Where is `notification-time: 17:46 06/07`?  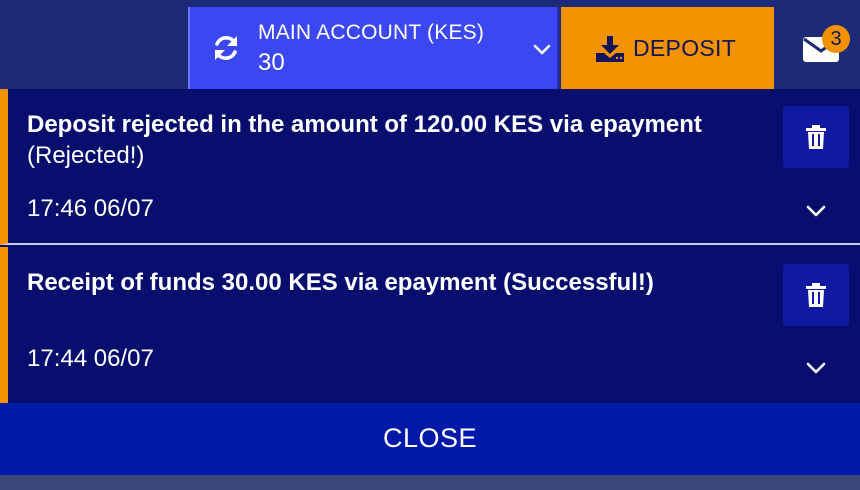
notification-time: 17:46 06/07 is located at coordinates (90, 208).